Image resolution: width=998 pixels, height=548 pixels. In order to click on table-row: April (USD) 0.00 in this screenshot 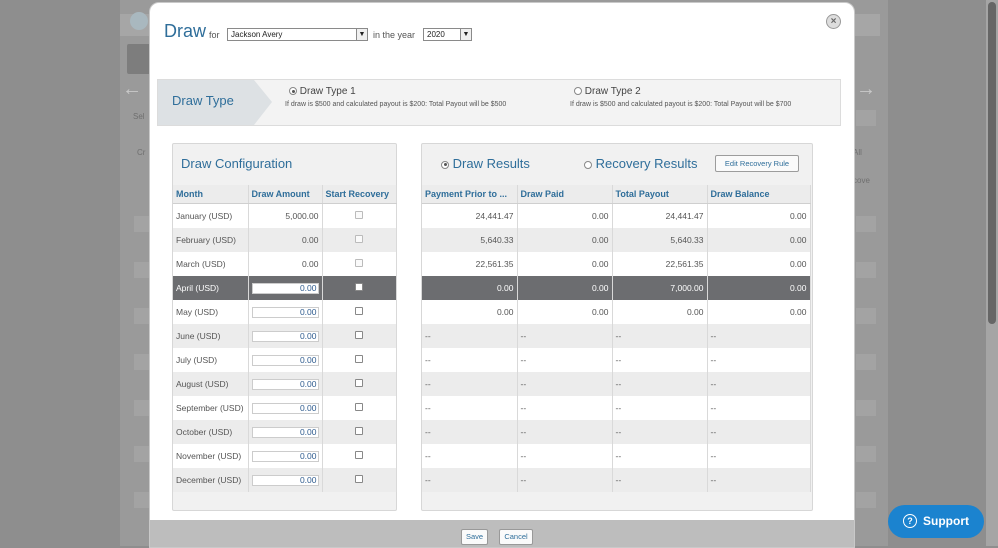, I will do `click(285, 288)`.